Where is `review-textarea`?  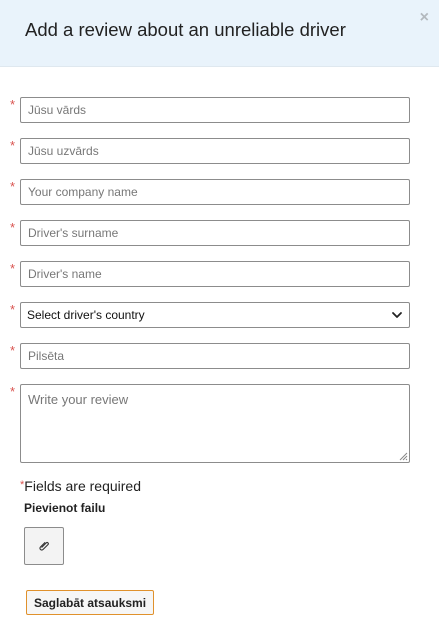 review-textarea is located at coordinates (215, 423).